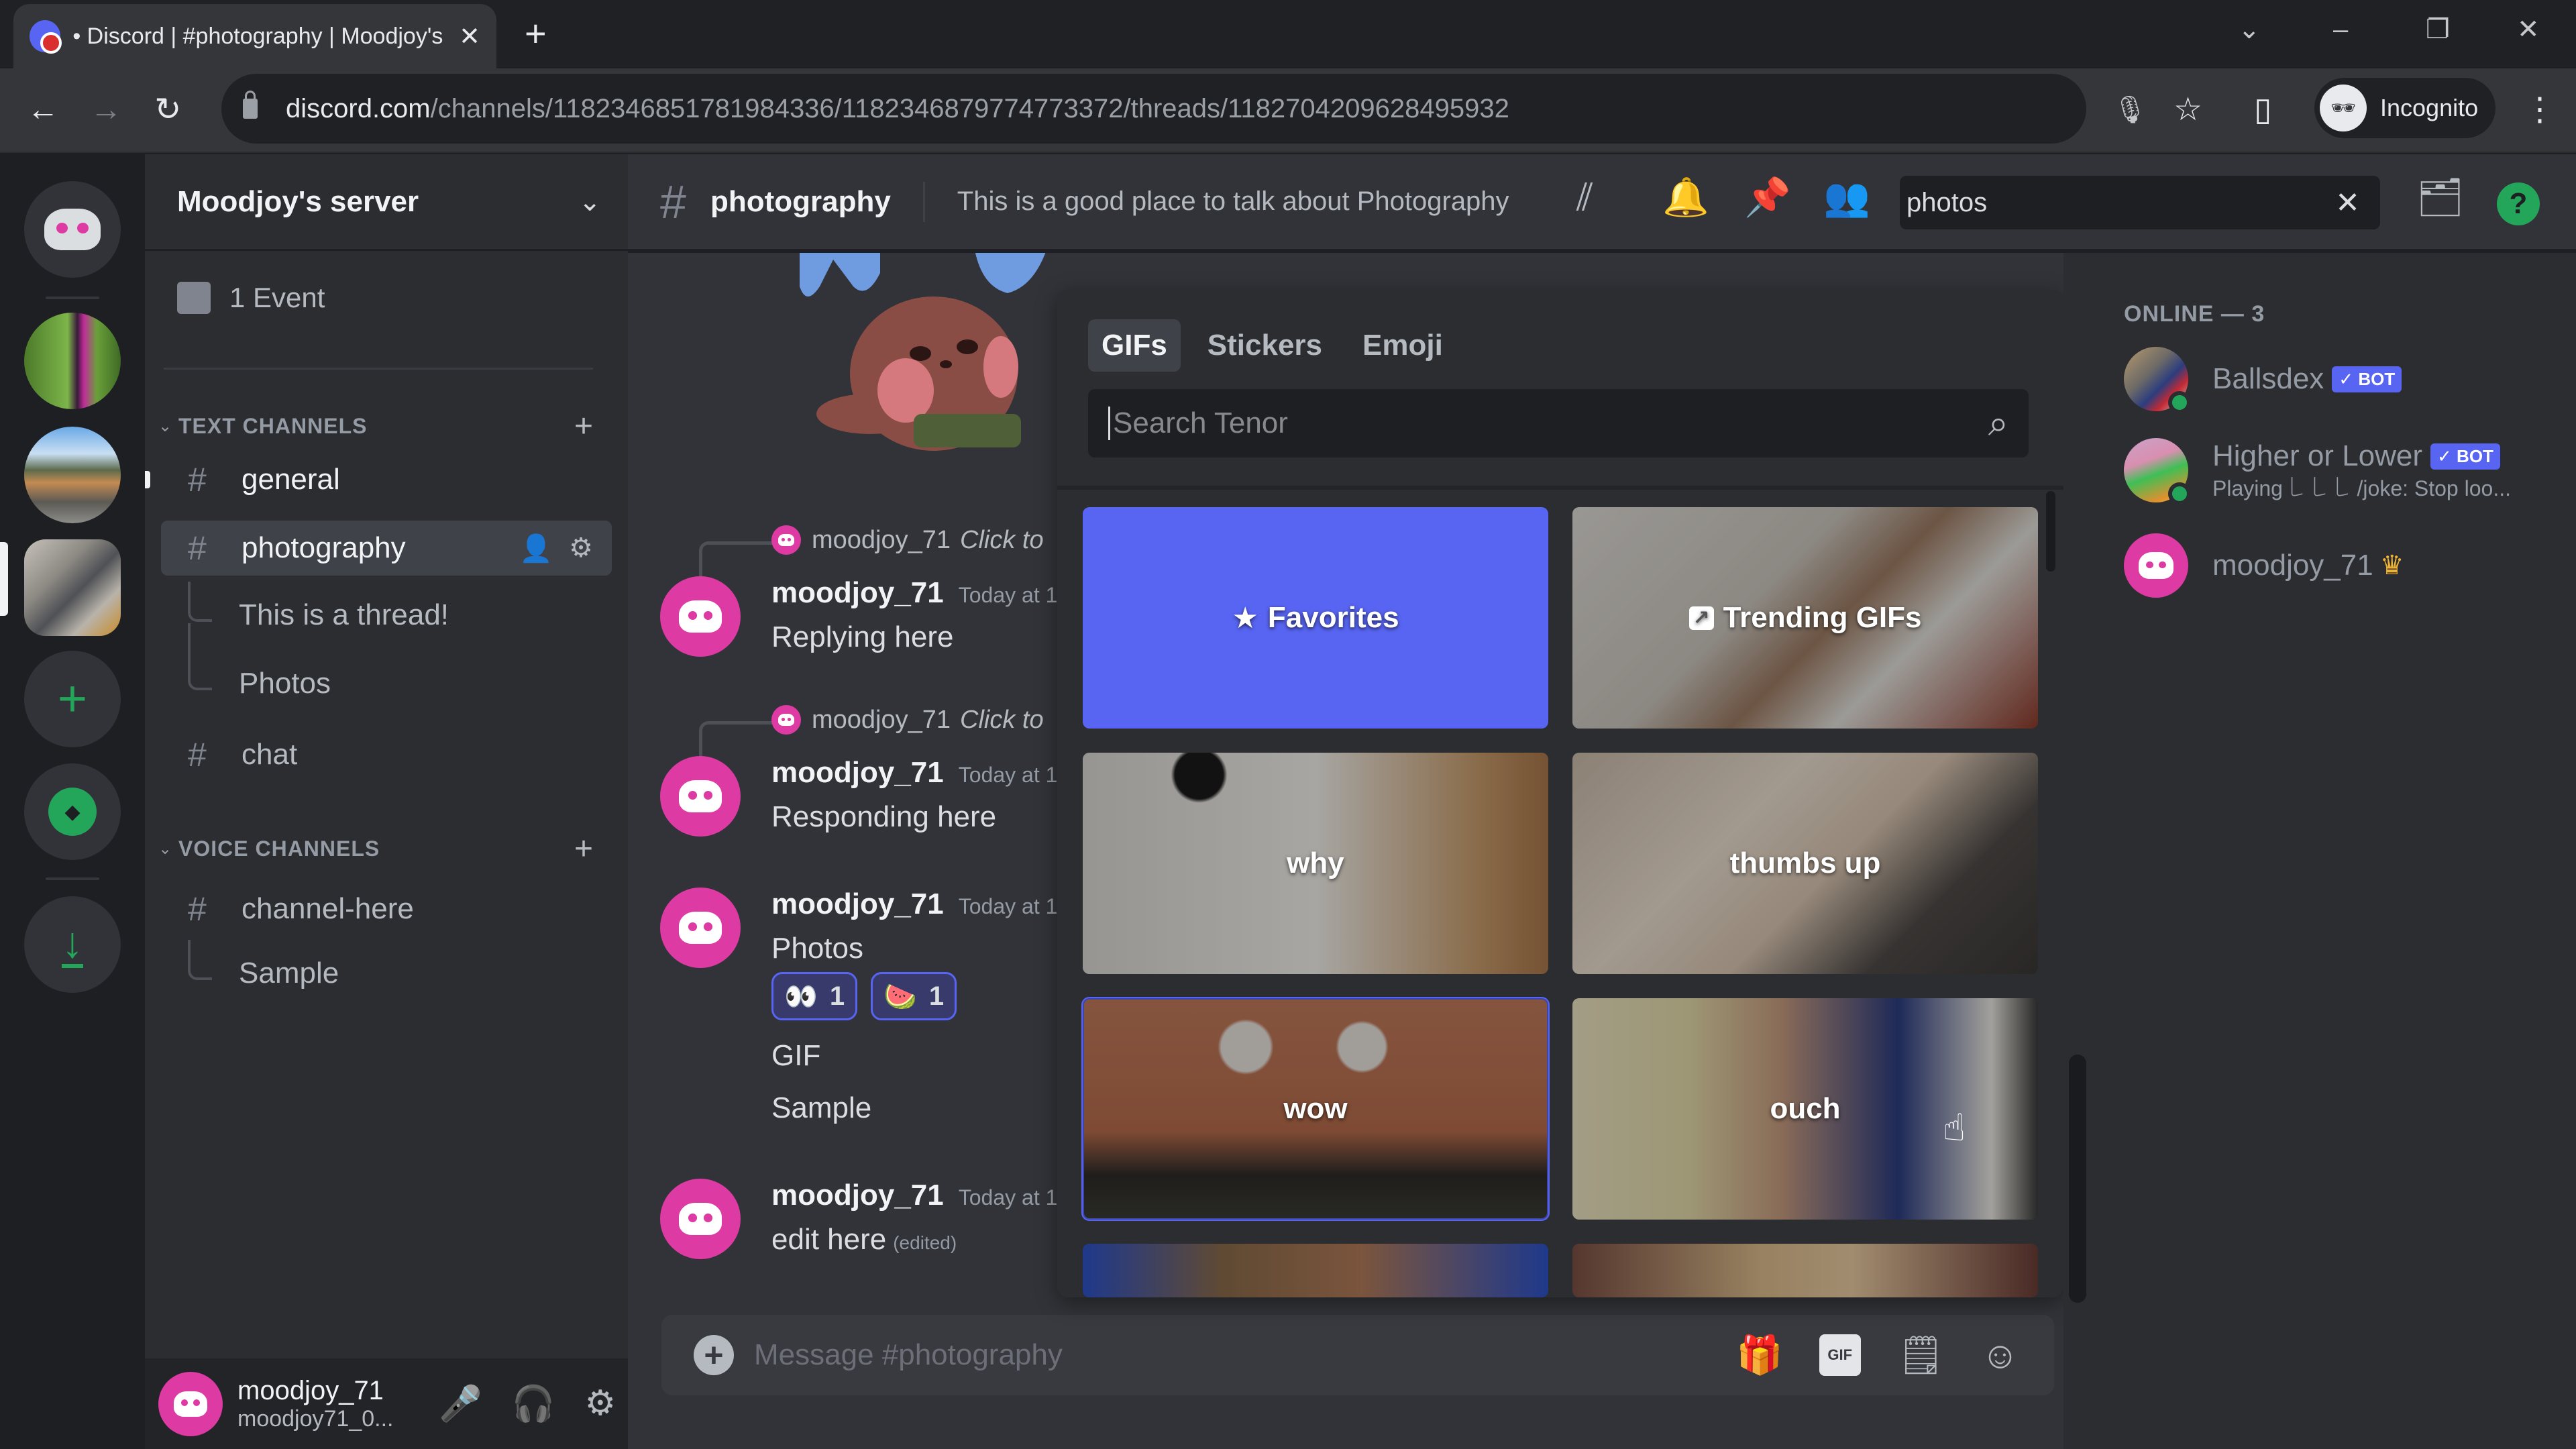  What do you see at coordinates (72, 944) in the screenshot?
I see `download-apps-button: ↓` at bounding box center [72, 944].